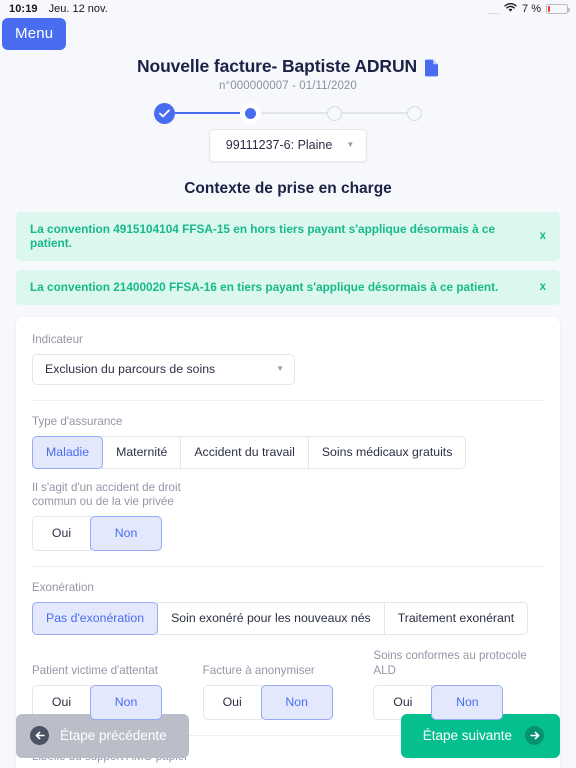 This screenshot has width=576, height=768. I want to click on status-bar-indicators: .... 7 %, so click(529, 9).